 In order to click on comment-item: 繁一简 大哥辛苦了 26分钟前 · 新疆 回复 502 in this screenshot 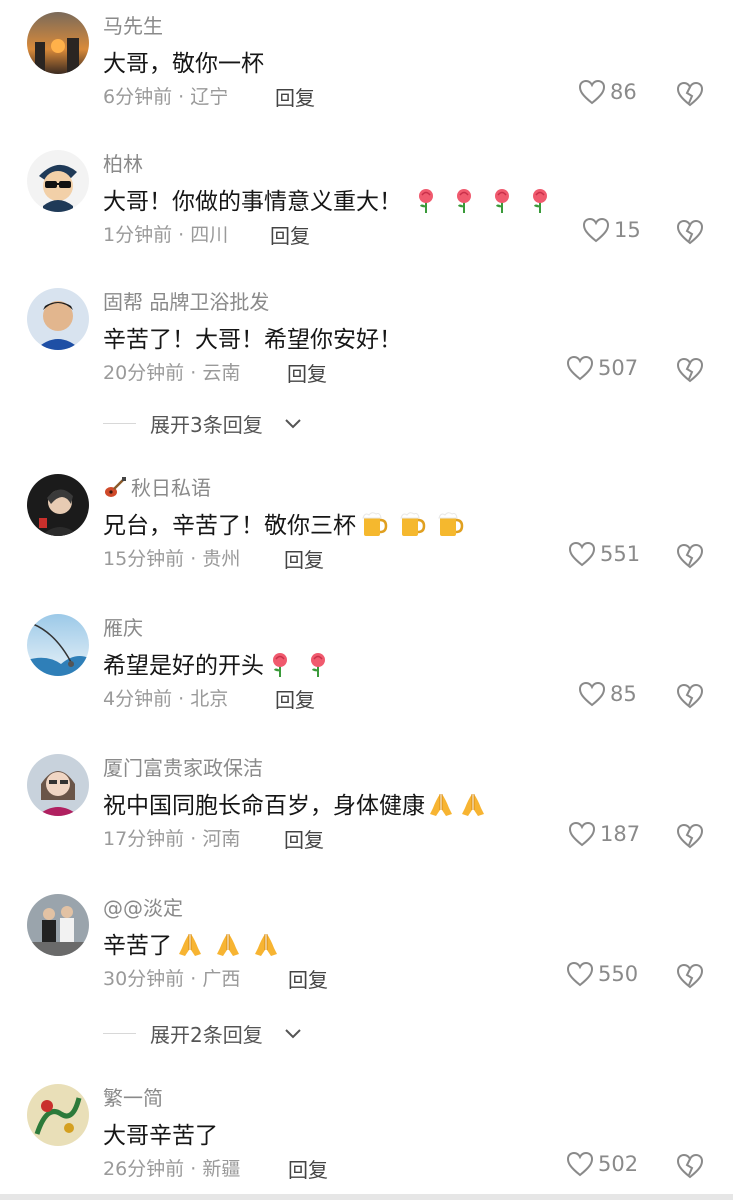, I will do `click(366, 1136)`.